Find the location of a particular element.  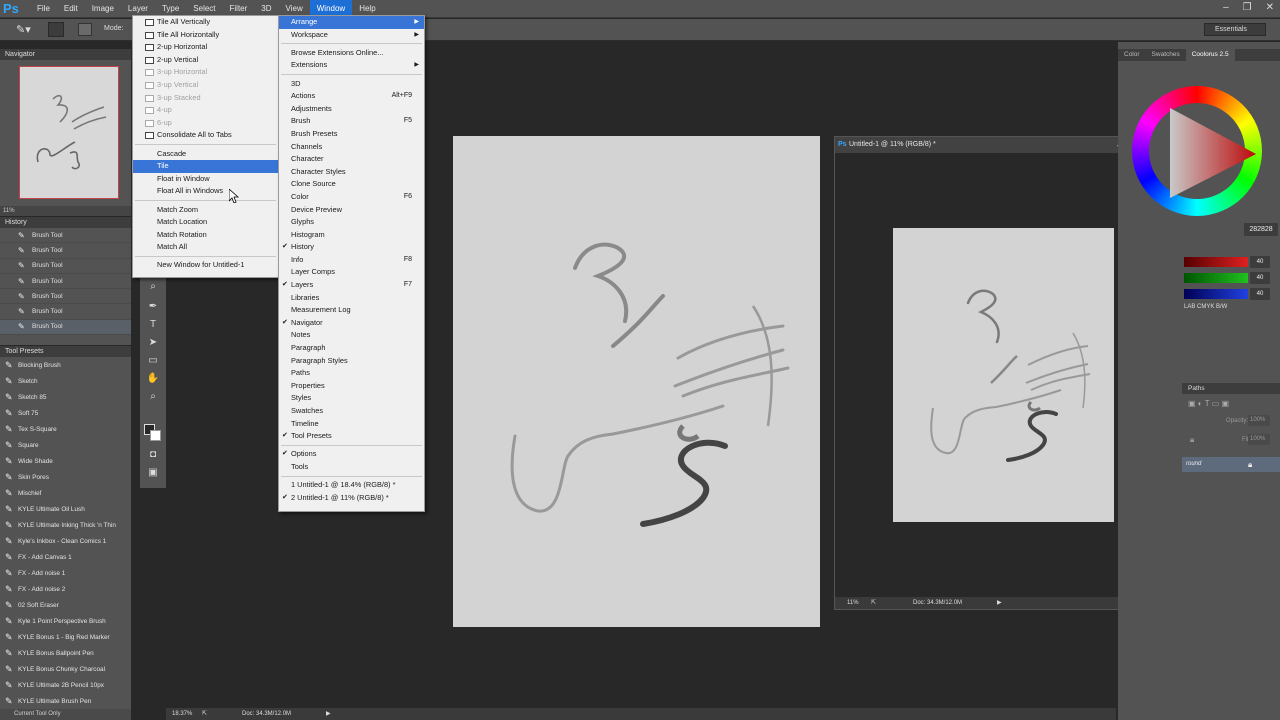

brush-panel-toggle-icon is located at coordinates (85, 29).